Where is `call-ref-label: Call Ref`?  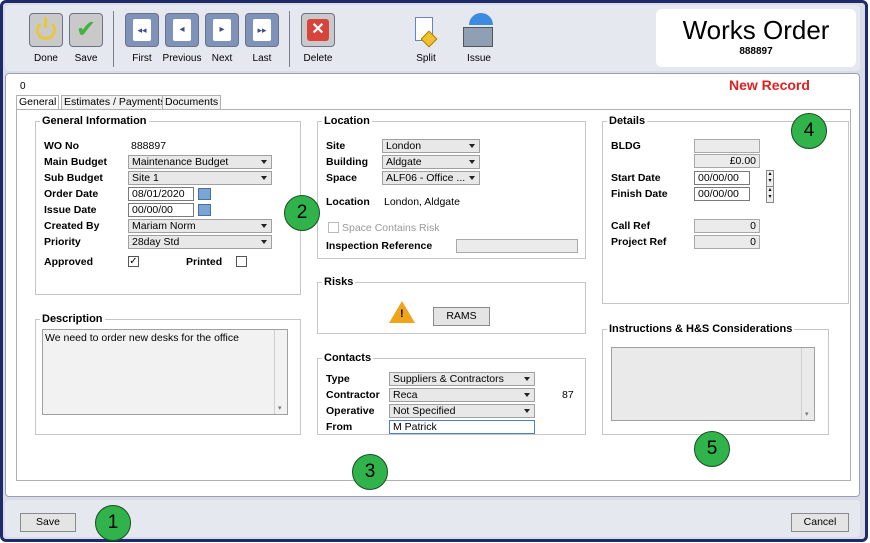 call-ref-label: Call Ref is located at coordinates (631, 226).